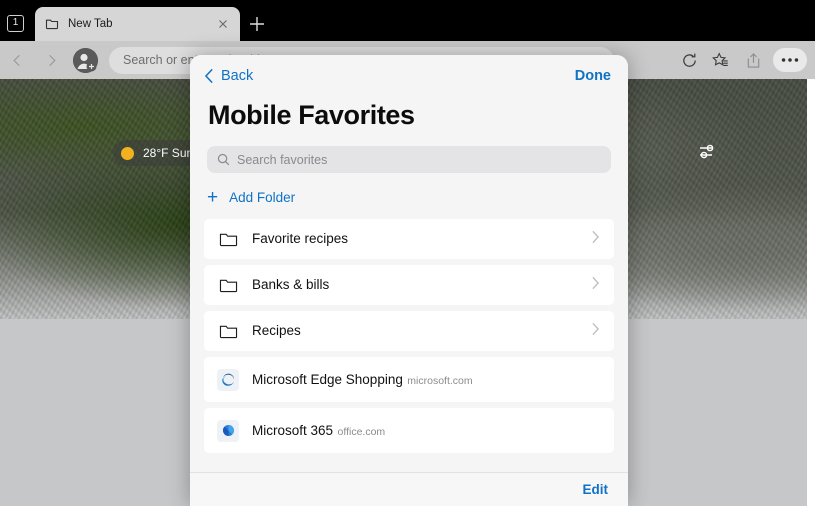  I want to click on search-container: Search favorites, so click(409, 152).